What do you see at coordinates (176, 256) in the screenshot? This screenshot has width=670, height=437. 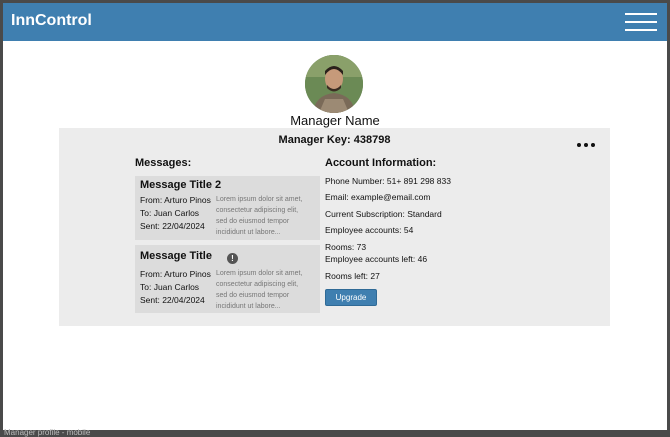 I see `message-title: Message Title` at bounding box center [176, 256].